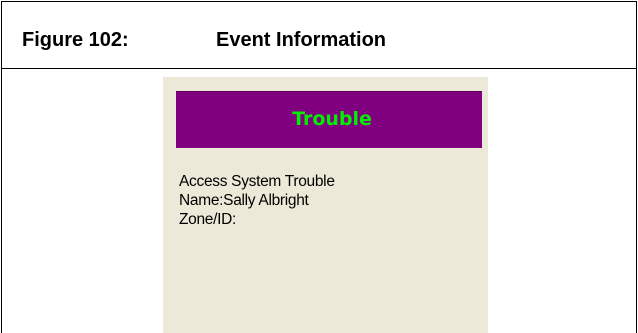  I want to click on figure-number: Figure 102:, so click(75, 40).